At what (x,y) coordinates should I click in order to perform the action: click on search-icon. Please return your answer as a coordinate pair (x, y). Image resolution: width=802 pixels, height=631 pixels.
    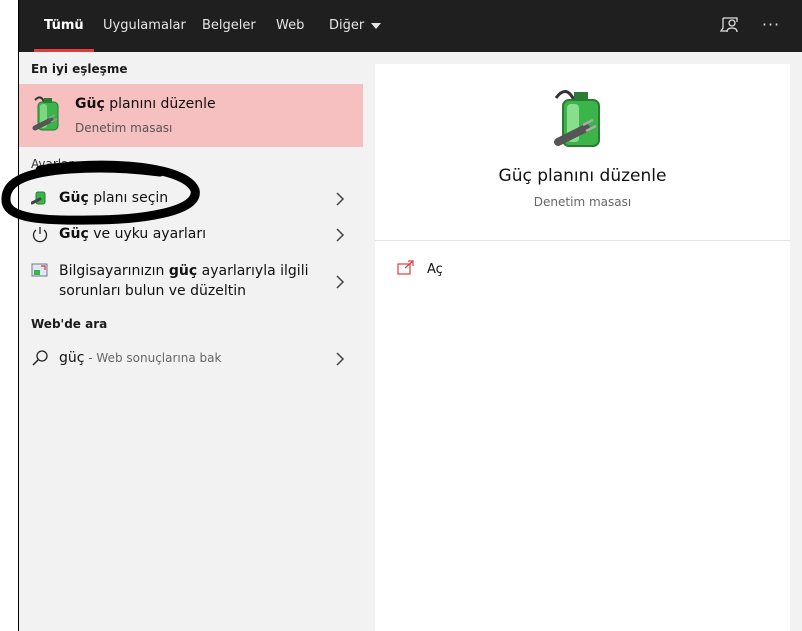
    Looking at the image, I should click on (40, 358).